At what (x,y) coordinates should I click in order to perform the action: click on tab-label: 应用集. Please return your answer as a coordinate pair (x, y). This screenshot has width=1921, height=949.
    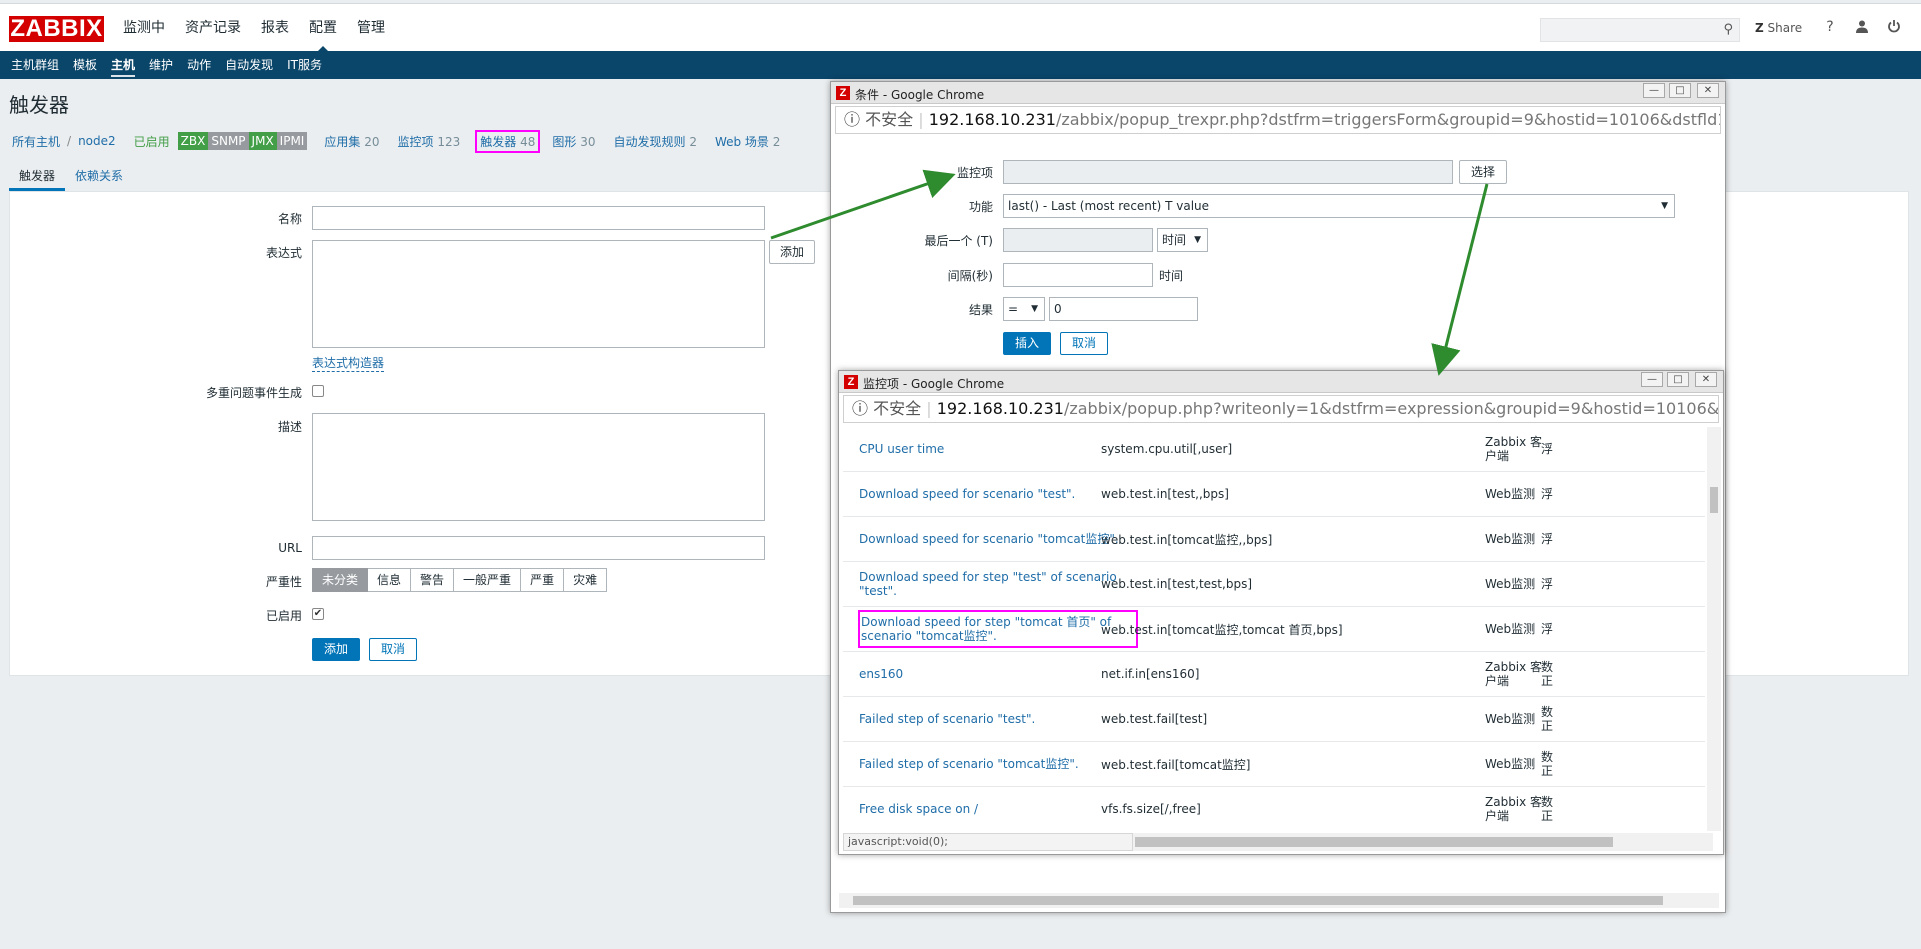
    Looking at the image, I should click on (342, 141).